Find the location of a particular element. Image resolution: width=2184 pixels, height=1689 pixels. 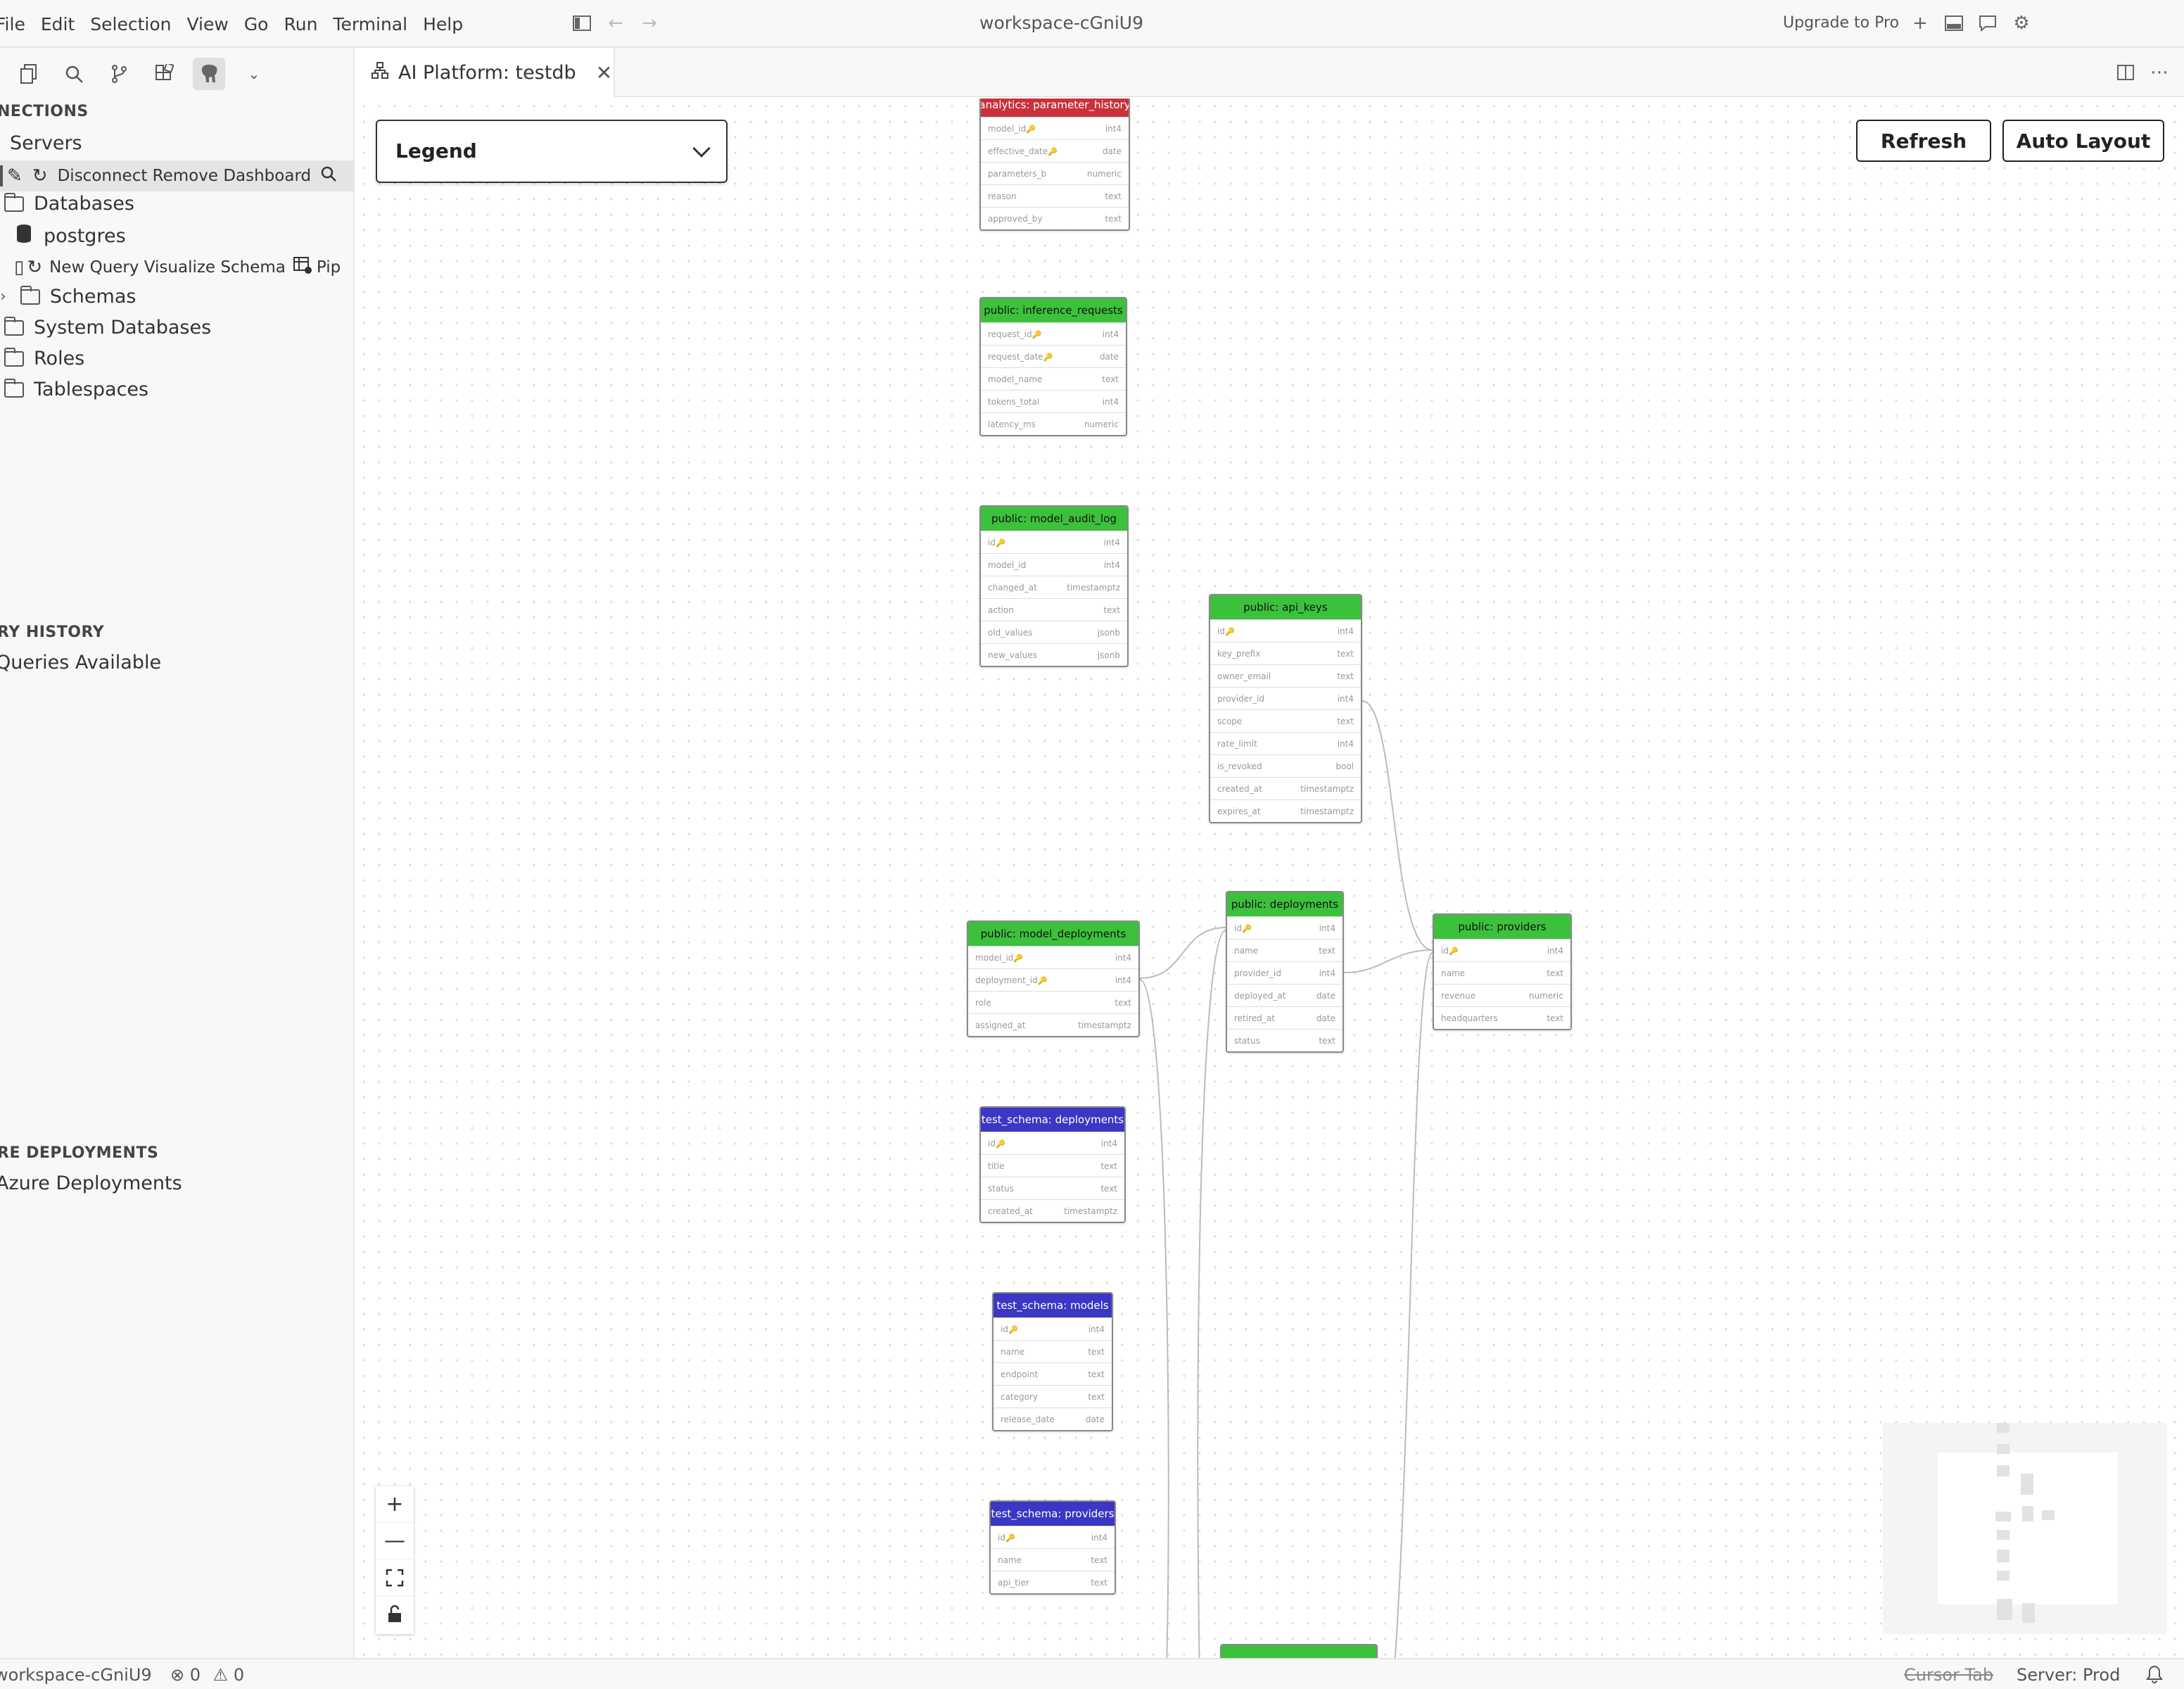

close-icon: ✕ is located at coordinates (604, 72).